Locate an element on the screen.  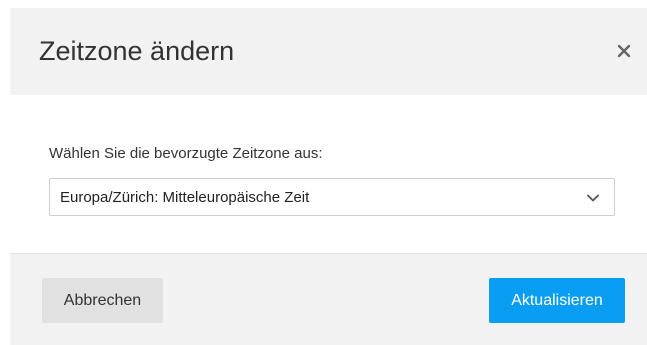
dialog-title: Zeitzone ändern is located at coordinates (137, 51).